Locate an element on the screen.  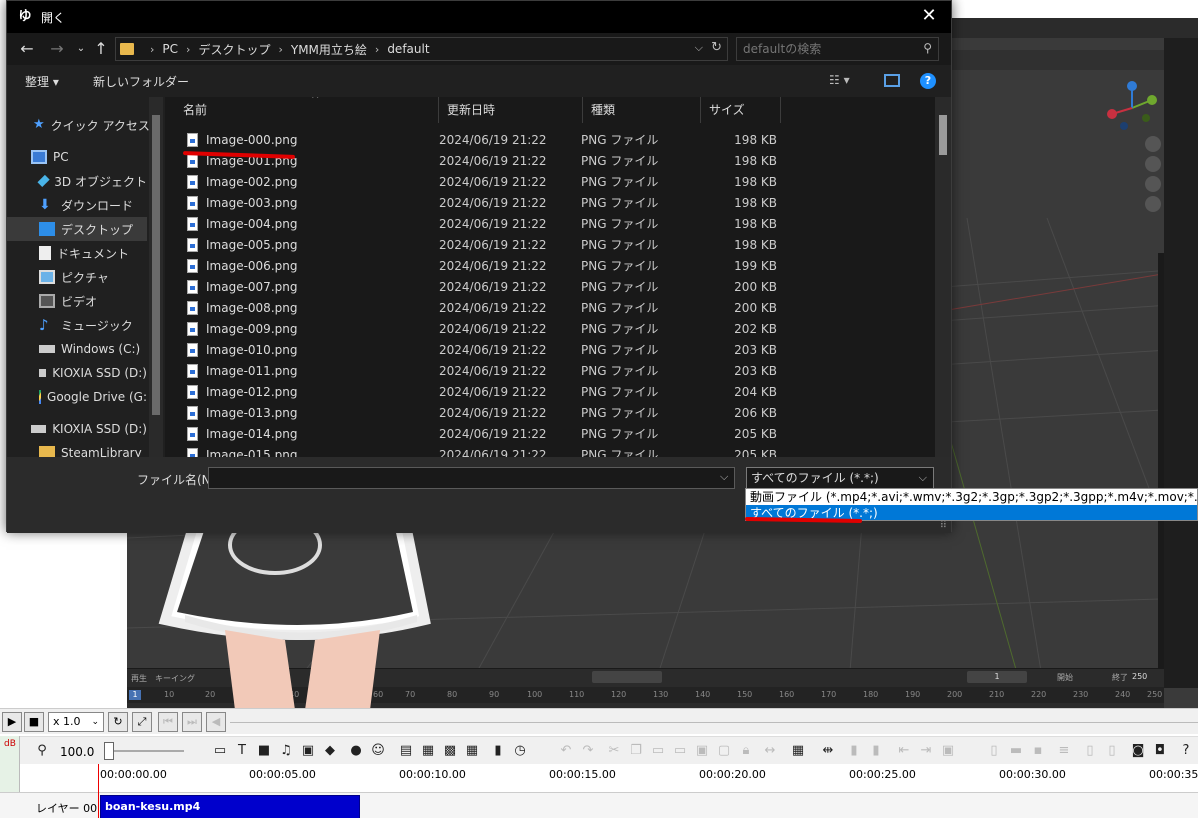
play-menu: 再生 is located at coordinates (139, 678).